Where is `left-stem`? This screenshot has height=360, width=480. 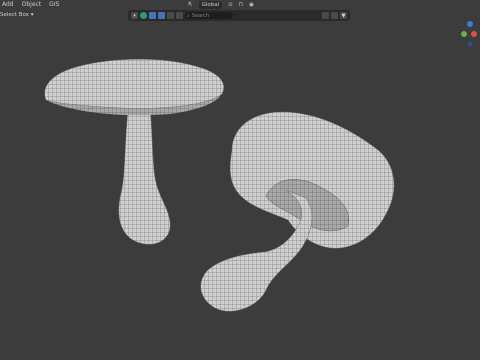 left-stem is located at coordinates (144, 176).